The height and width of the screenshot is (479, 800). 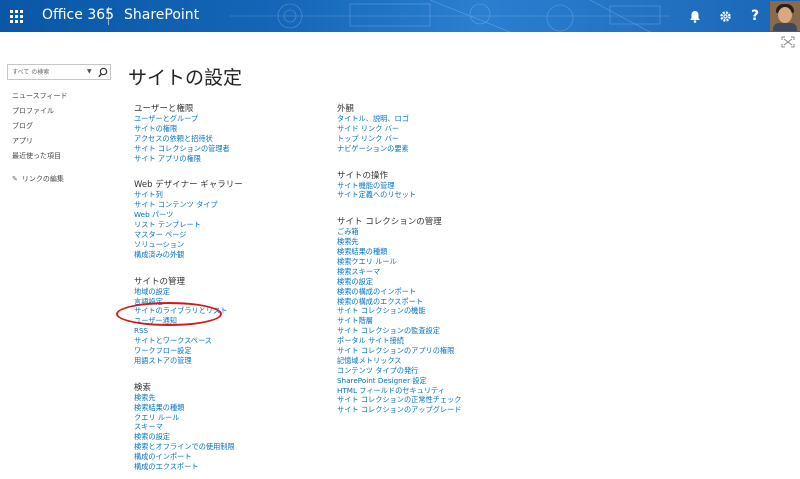 I want to click on settings-link: 検索クエリ ルール, so click(x=432, y=262).